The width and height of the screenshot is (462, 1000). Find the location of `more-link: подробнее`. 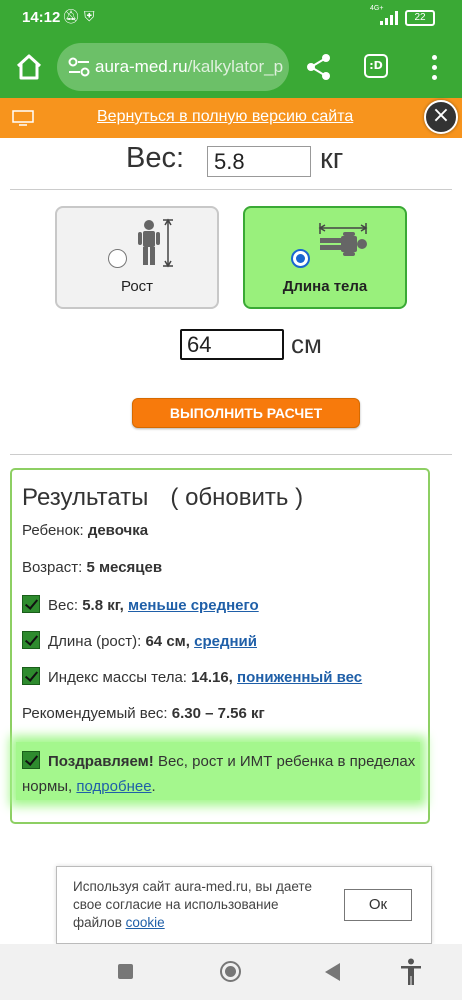

more-link: подробнее is located at coordinates (113, 786).